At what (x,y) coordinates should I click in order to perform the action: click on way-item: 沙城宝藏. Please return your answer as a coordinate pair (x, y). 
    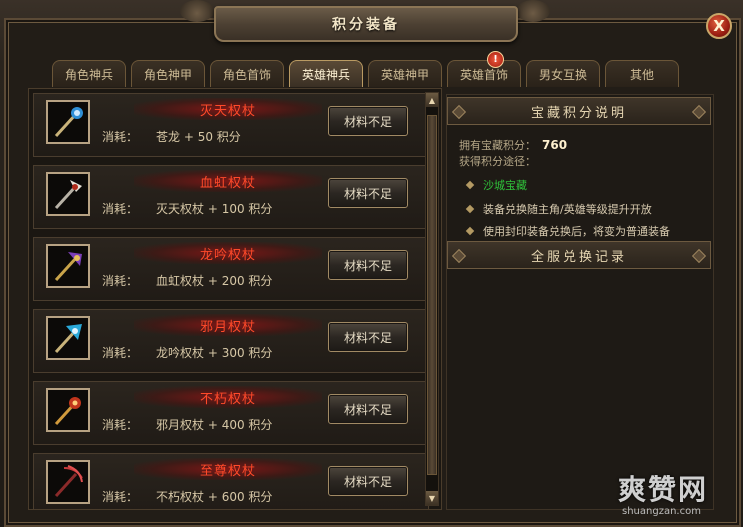
    Looking at the image, I should click on (496, 185).